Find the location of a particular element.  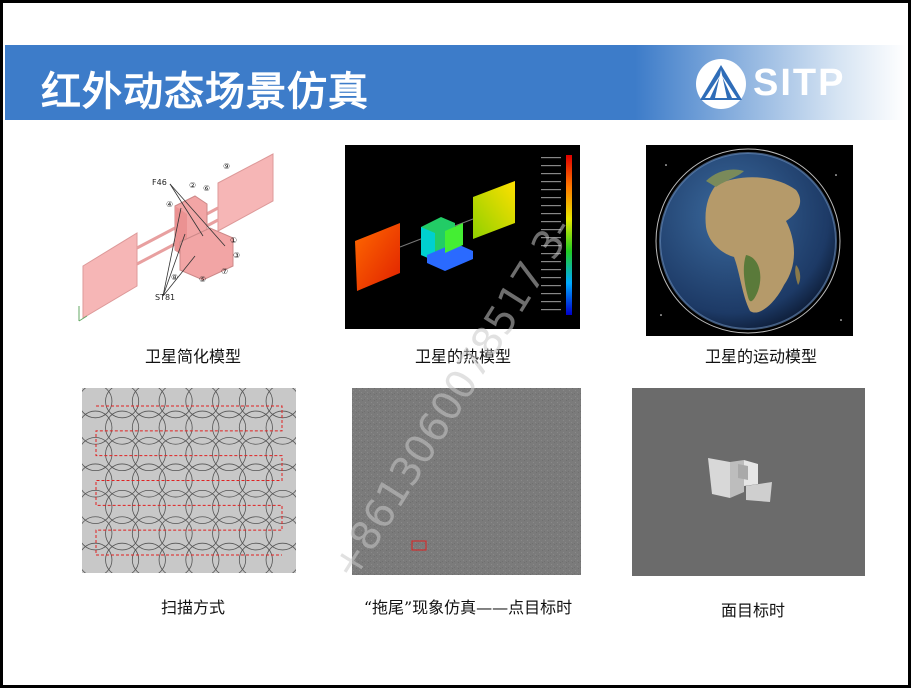

figure-simplified-model: F46 ST81 ② ⑥ ④ ⑨ ① ③ ⑦ ⑤ ⑧ is located at coordinates (184, 238).